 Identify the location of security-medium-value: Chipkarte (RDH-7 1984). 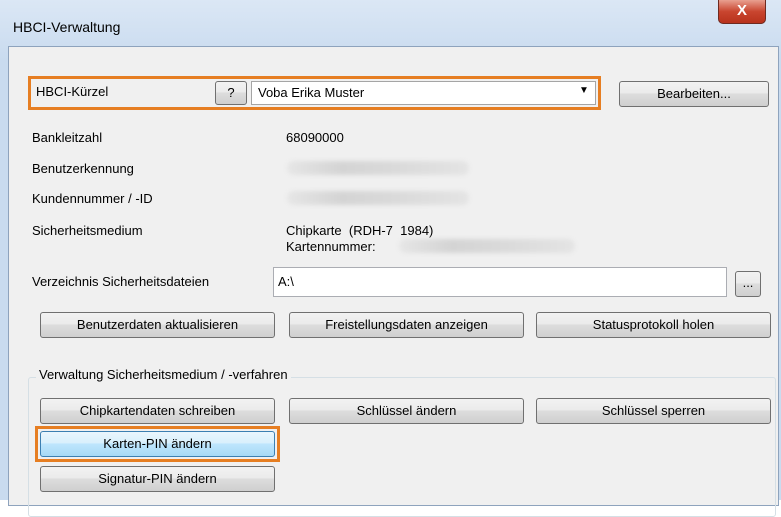
(360, 230).